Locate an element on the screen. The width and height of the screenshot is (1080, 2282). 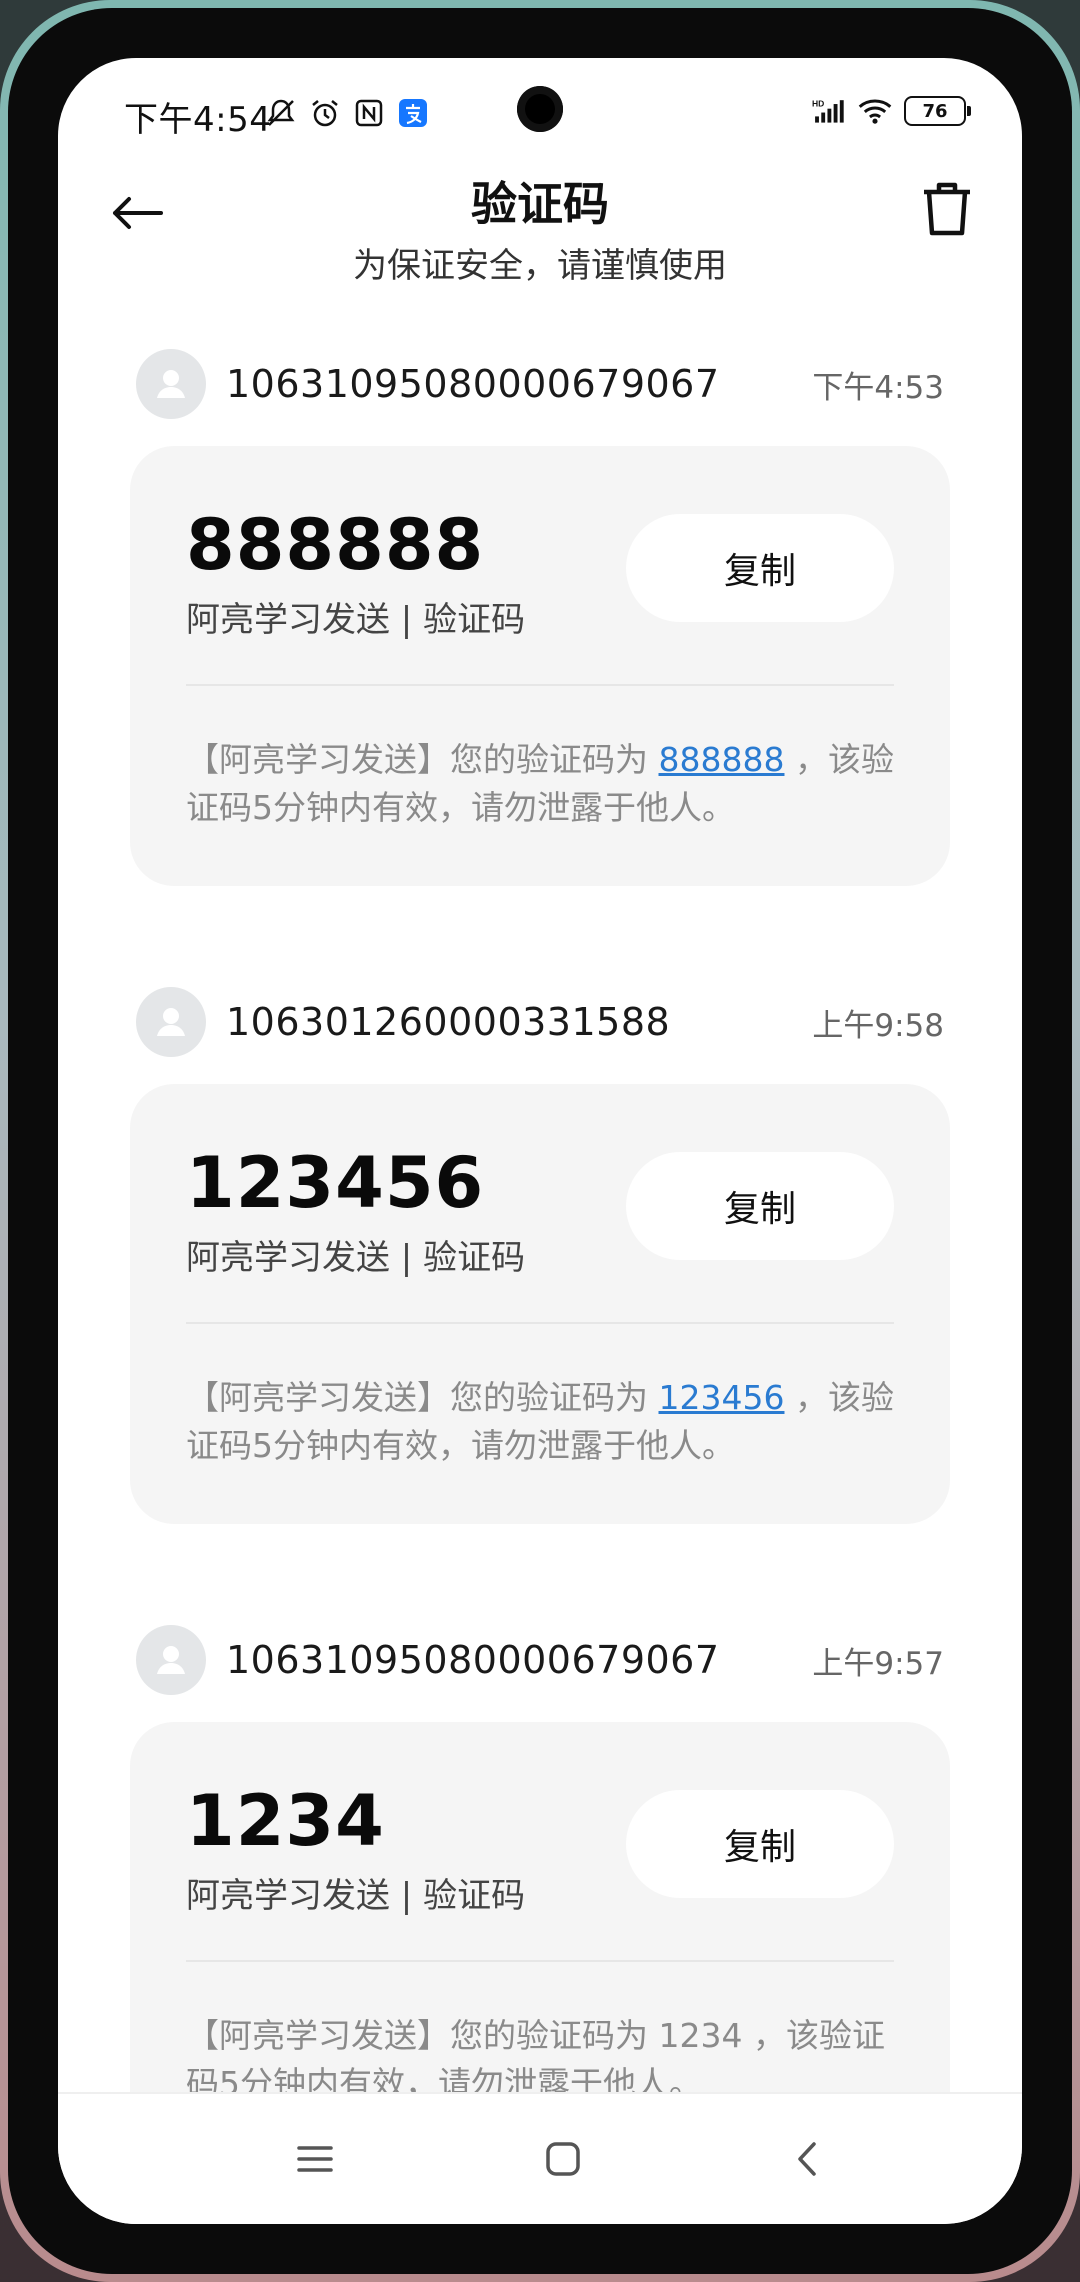
wifi-icon is located at coordinates (875, 111).